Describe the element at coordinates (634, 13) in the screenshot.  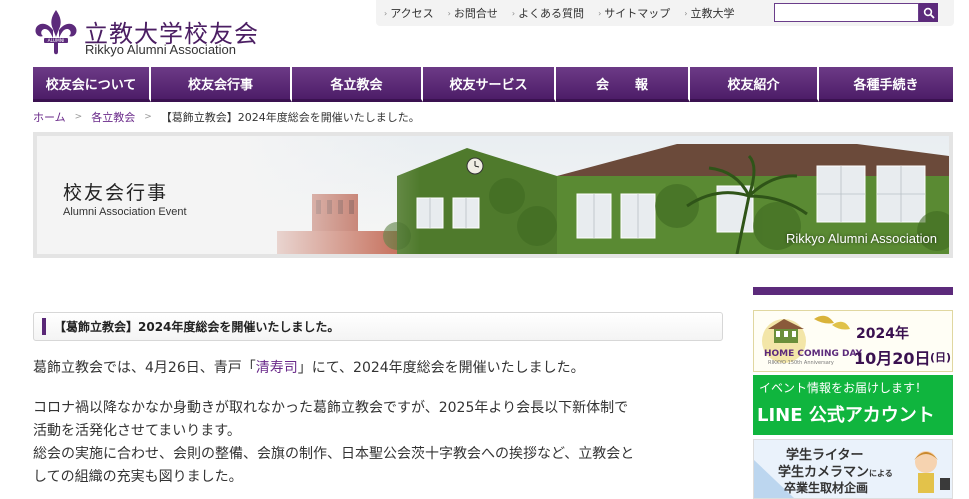
I see `util-link-sitemap: › サイトマップ` at that location.